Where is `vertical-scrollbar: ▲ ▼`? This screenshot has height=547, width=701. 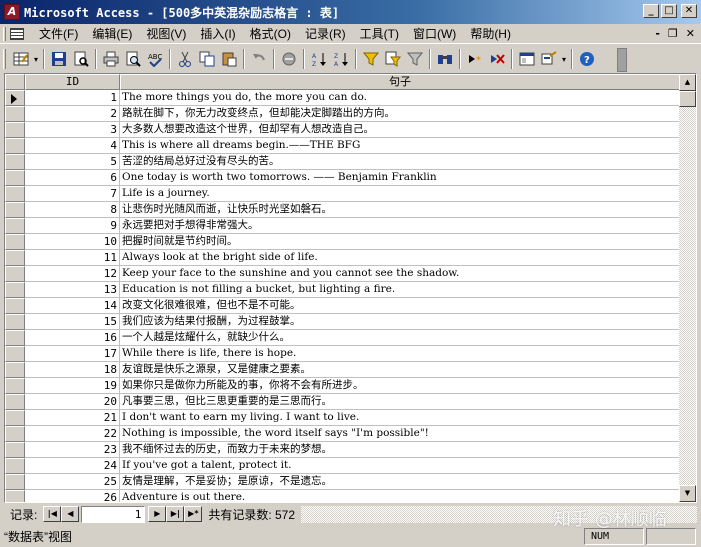
vertical-scrollbar: ▲ ▼ is located at coordinates (687, 288).